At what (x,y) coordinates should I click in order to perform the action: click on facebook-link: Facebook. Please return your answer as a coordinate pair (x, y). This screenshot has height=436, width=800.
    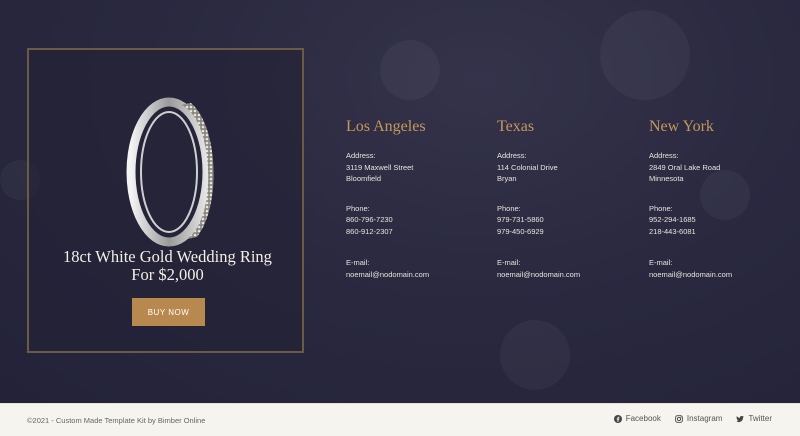
    Looking at the image, I should click on (637, 418).